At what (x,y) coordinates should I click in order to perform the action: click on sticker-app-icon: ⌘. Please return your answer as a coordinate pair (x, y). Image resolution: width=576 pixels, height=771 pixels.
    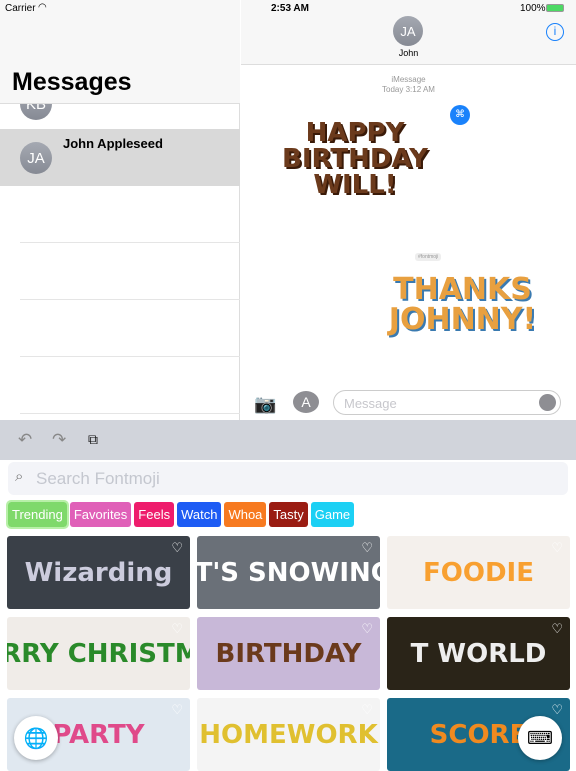
    Looking at the image, I should click on (460, 115).